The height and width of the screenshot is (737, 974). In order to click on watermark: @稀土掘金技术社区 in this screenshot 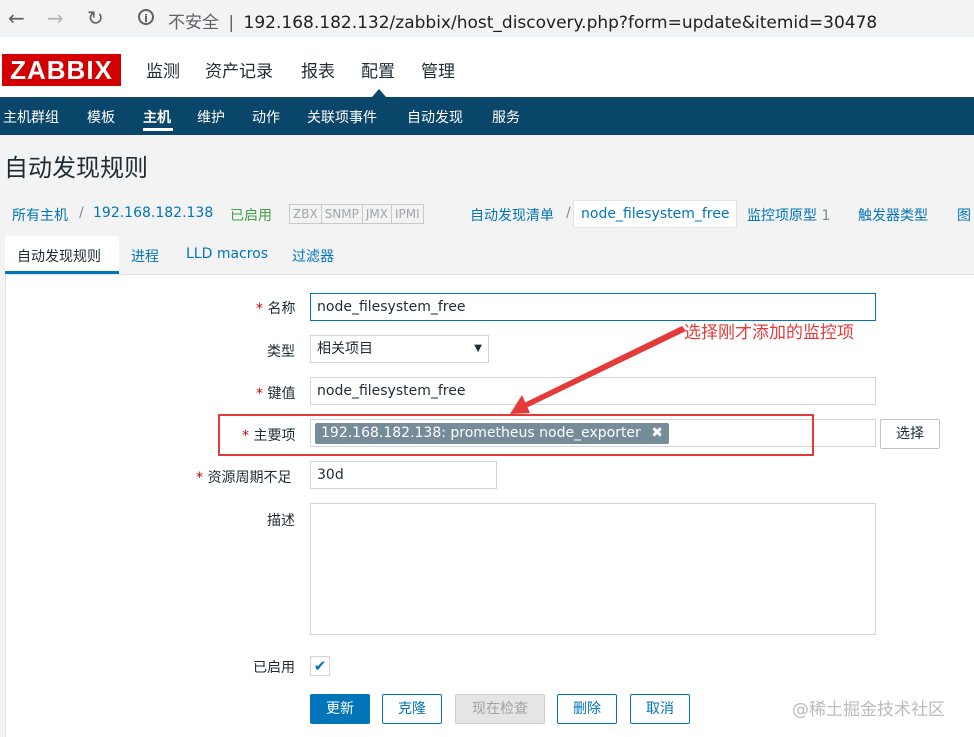, I will do `click(868, 710)`.